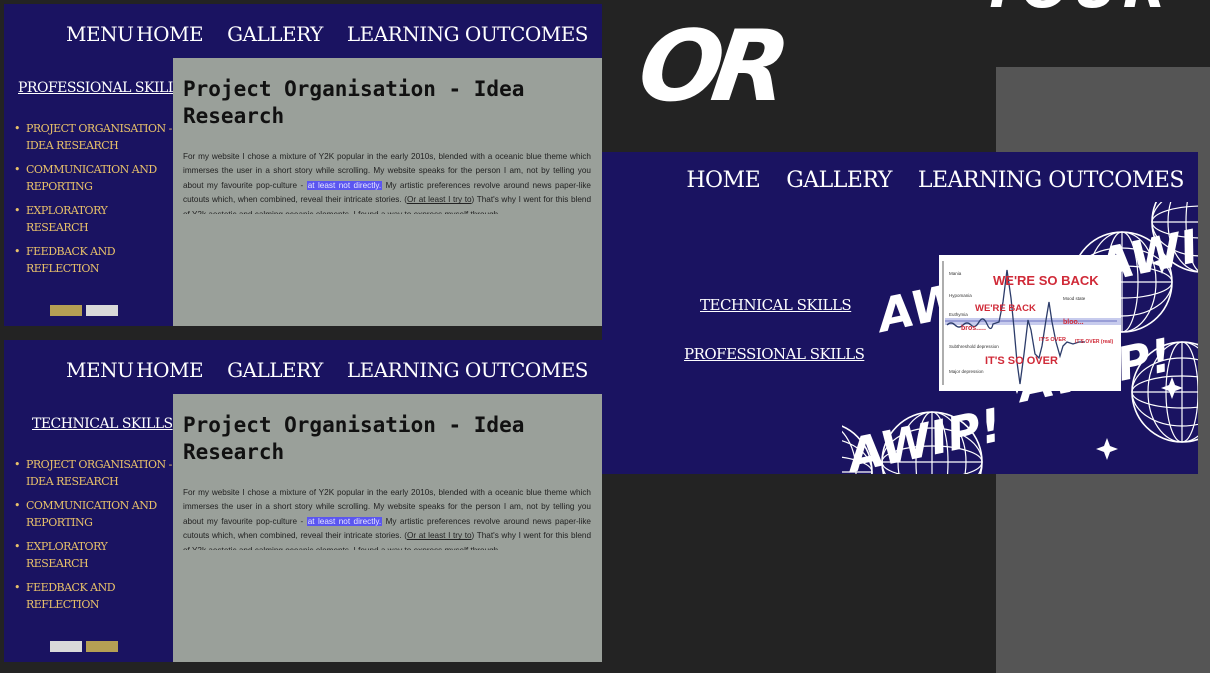 The height and width of the screenshot is (673, 1210). What do you see at coordinates (966, 371) in the screenshot?
I see `axis-label-major: Major depression` at bounding box center [966, 371].